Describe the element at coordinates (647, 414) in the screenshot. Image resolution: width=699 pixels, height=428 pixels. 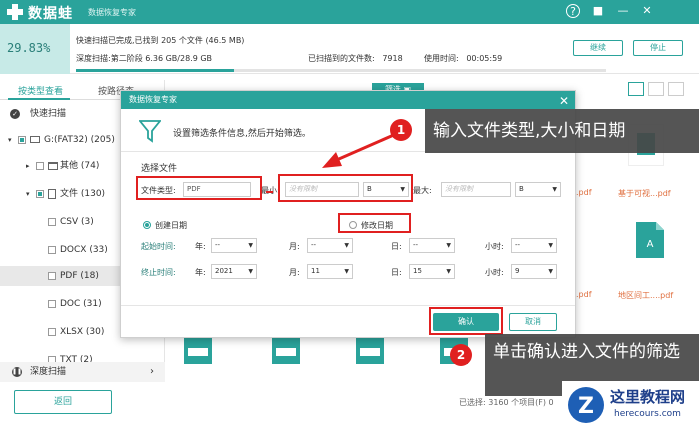
I see `watermark-url: herecours.com` at that location.